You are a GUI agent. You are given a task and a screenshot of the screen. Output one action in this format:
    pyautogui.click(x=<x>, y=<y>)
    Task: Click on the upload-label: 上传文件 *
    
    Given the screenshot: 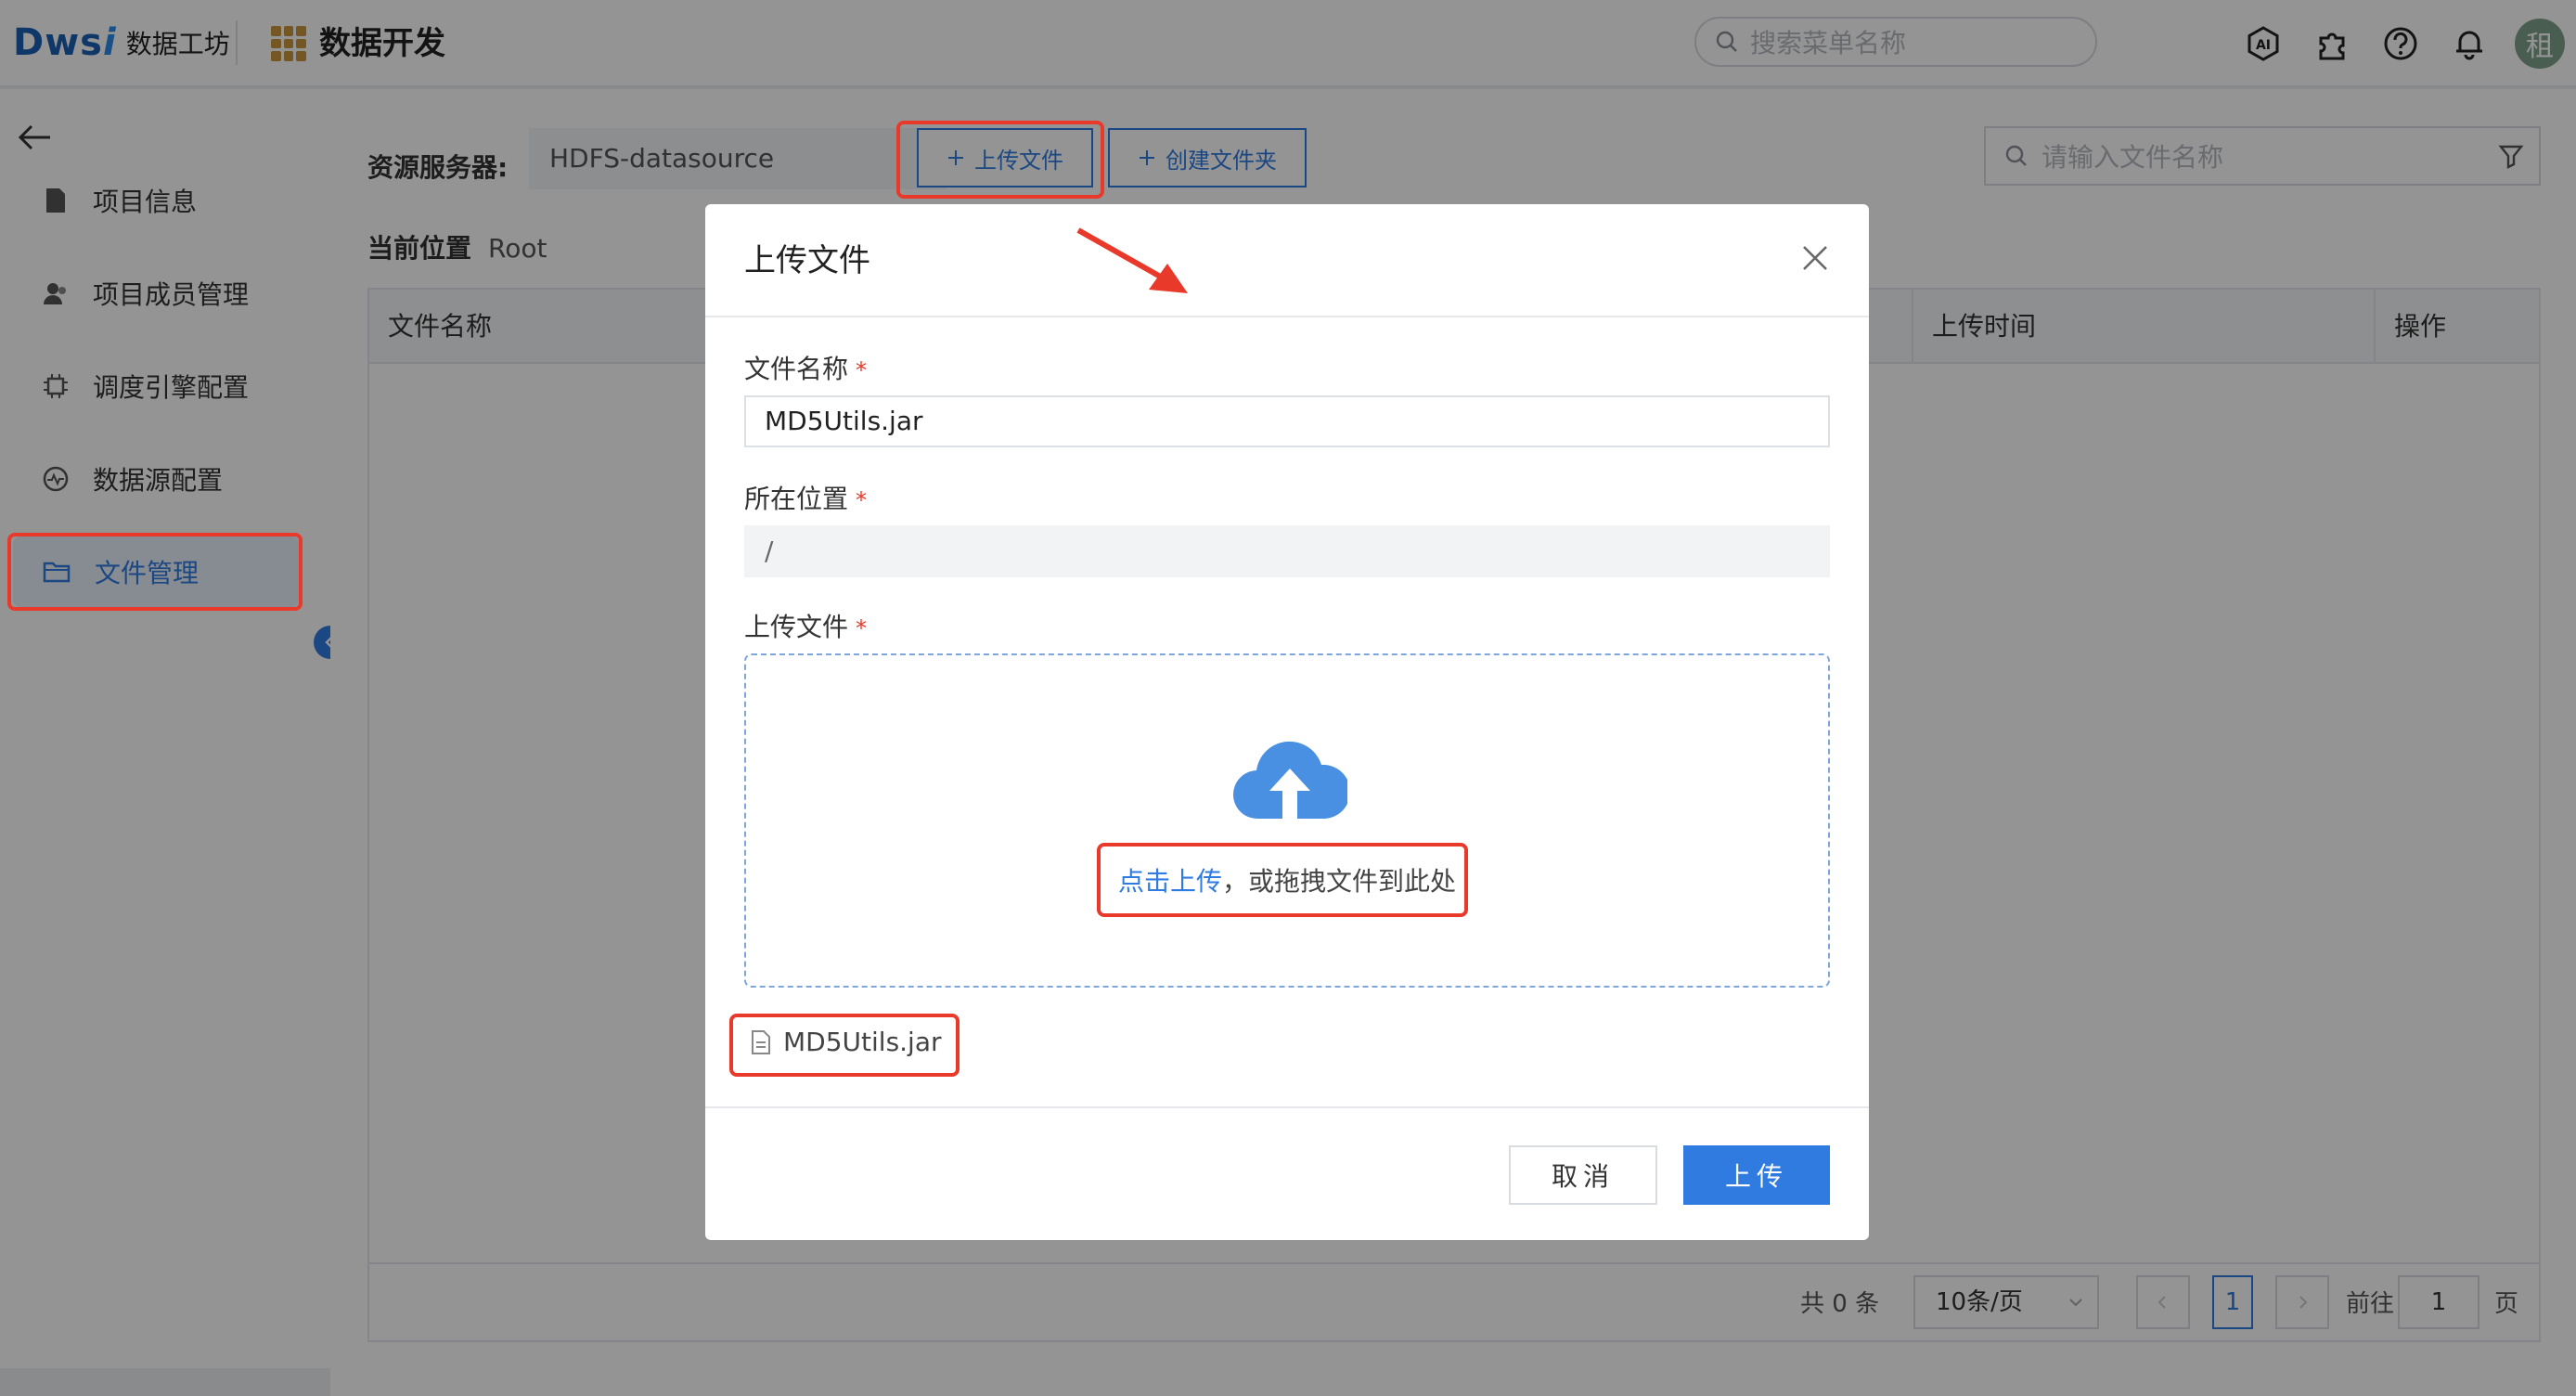 What is the action you would take?
    pyautogui.click(x=806, y=627)
    